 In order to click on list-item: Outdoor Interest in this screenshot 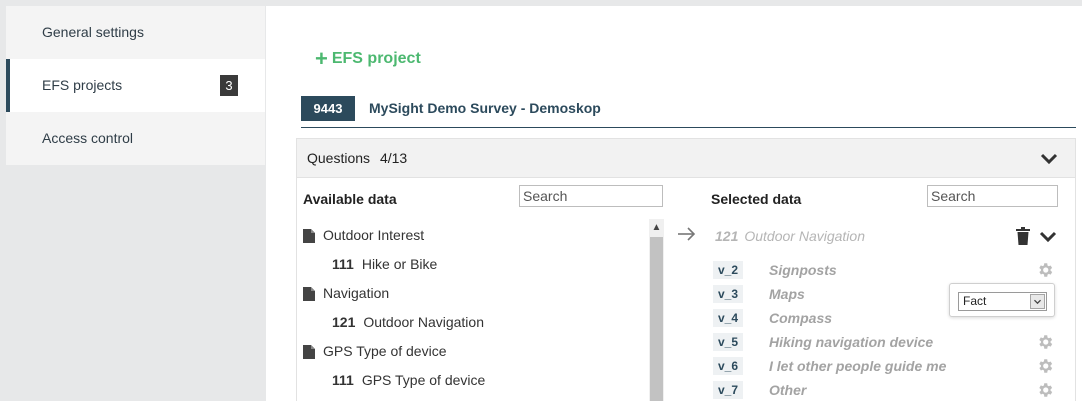, I will do `click(473, 235)`.